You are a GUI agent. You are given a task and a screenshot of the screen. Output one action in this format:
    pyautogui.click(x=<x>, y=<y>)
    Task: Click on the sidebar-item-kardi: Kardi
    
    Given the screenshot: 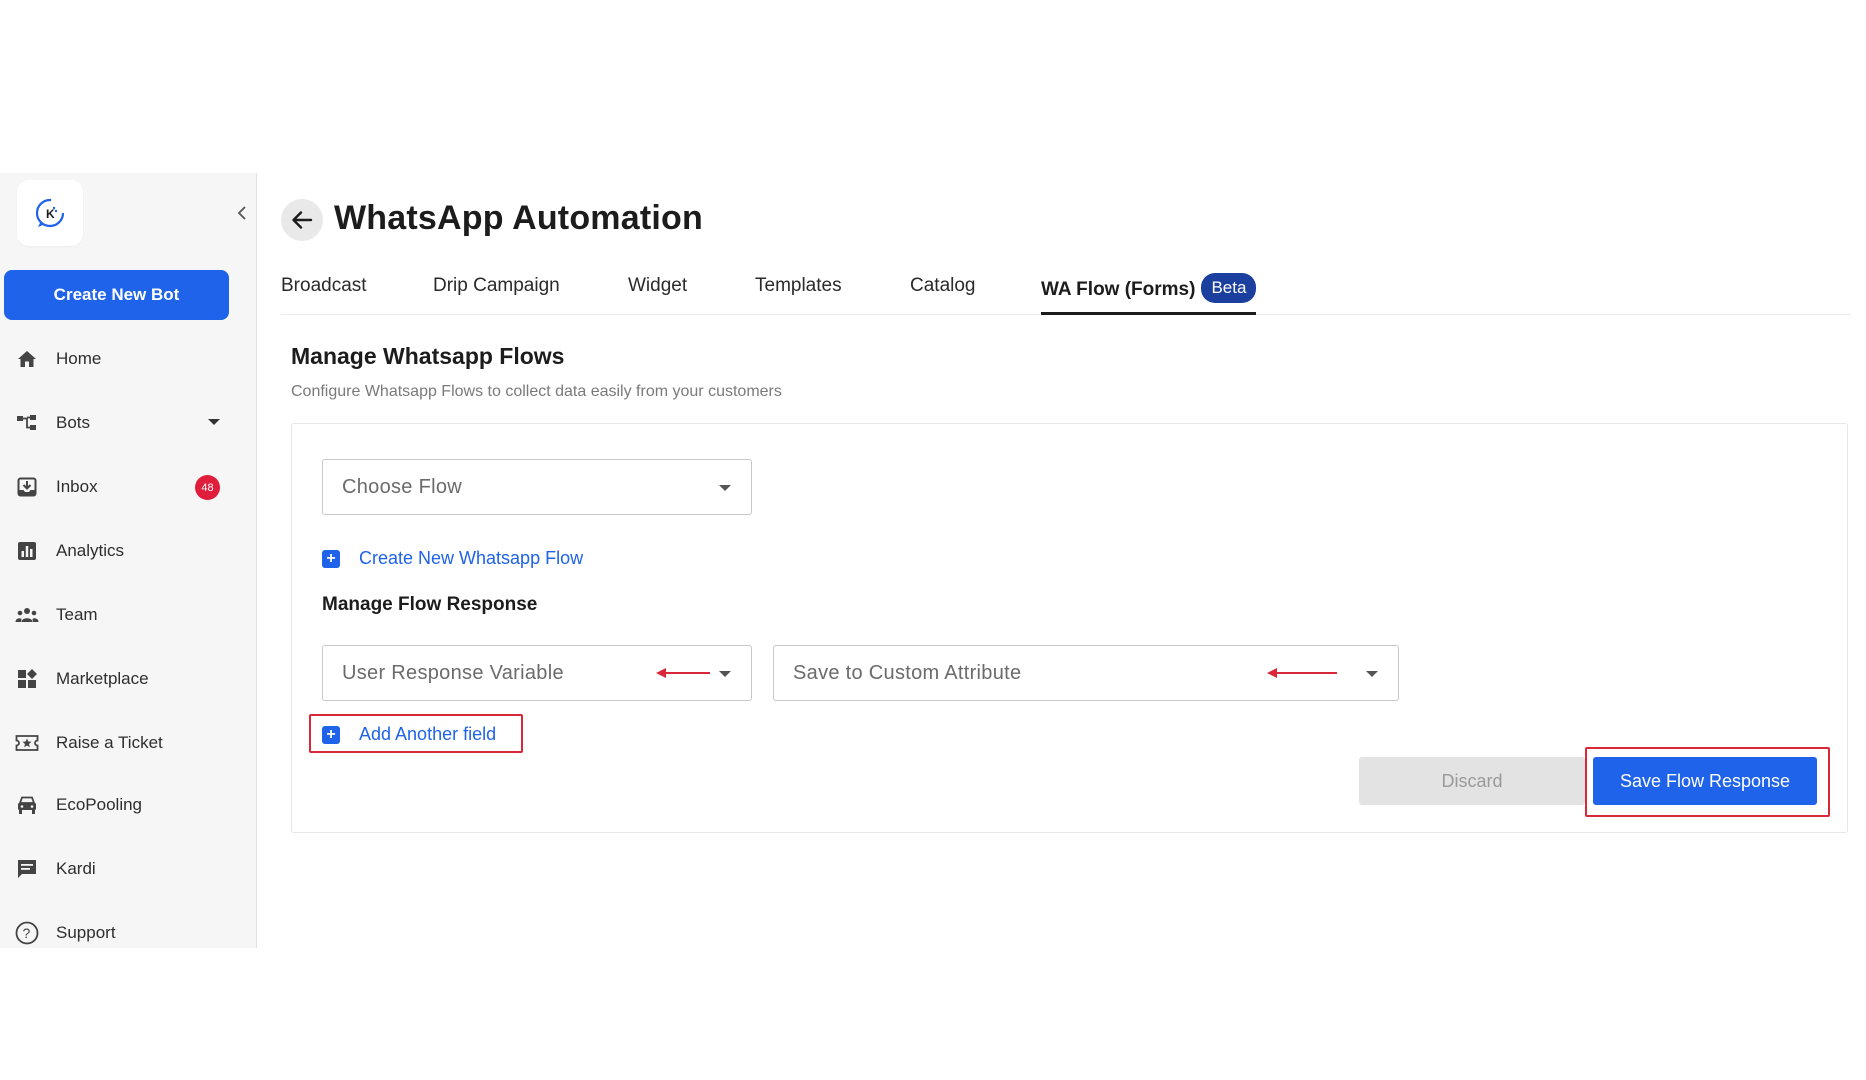 What is the action you would take?
    pyautogui.click(x=120, y=869)
    